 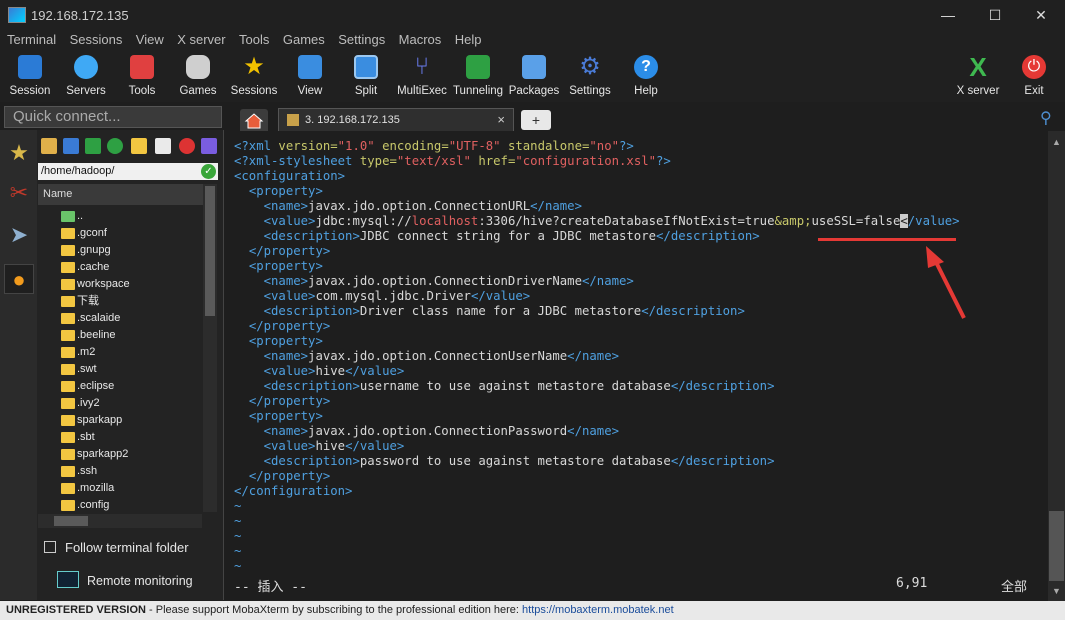 I want to click on name-column-header: Name, so click(x=120, y=194).